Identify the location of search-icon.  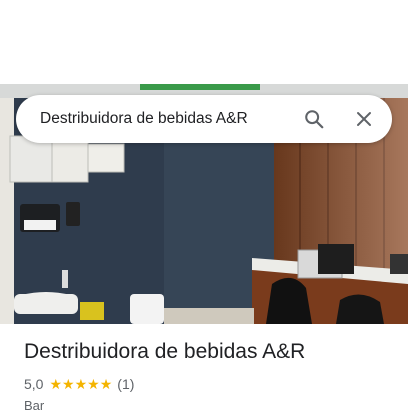
(314, 119).